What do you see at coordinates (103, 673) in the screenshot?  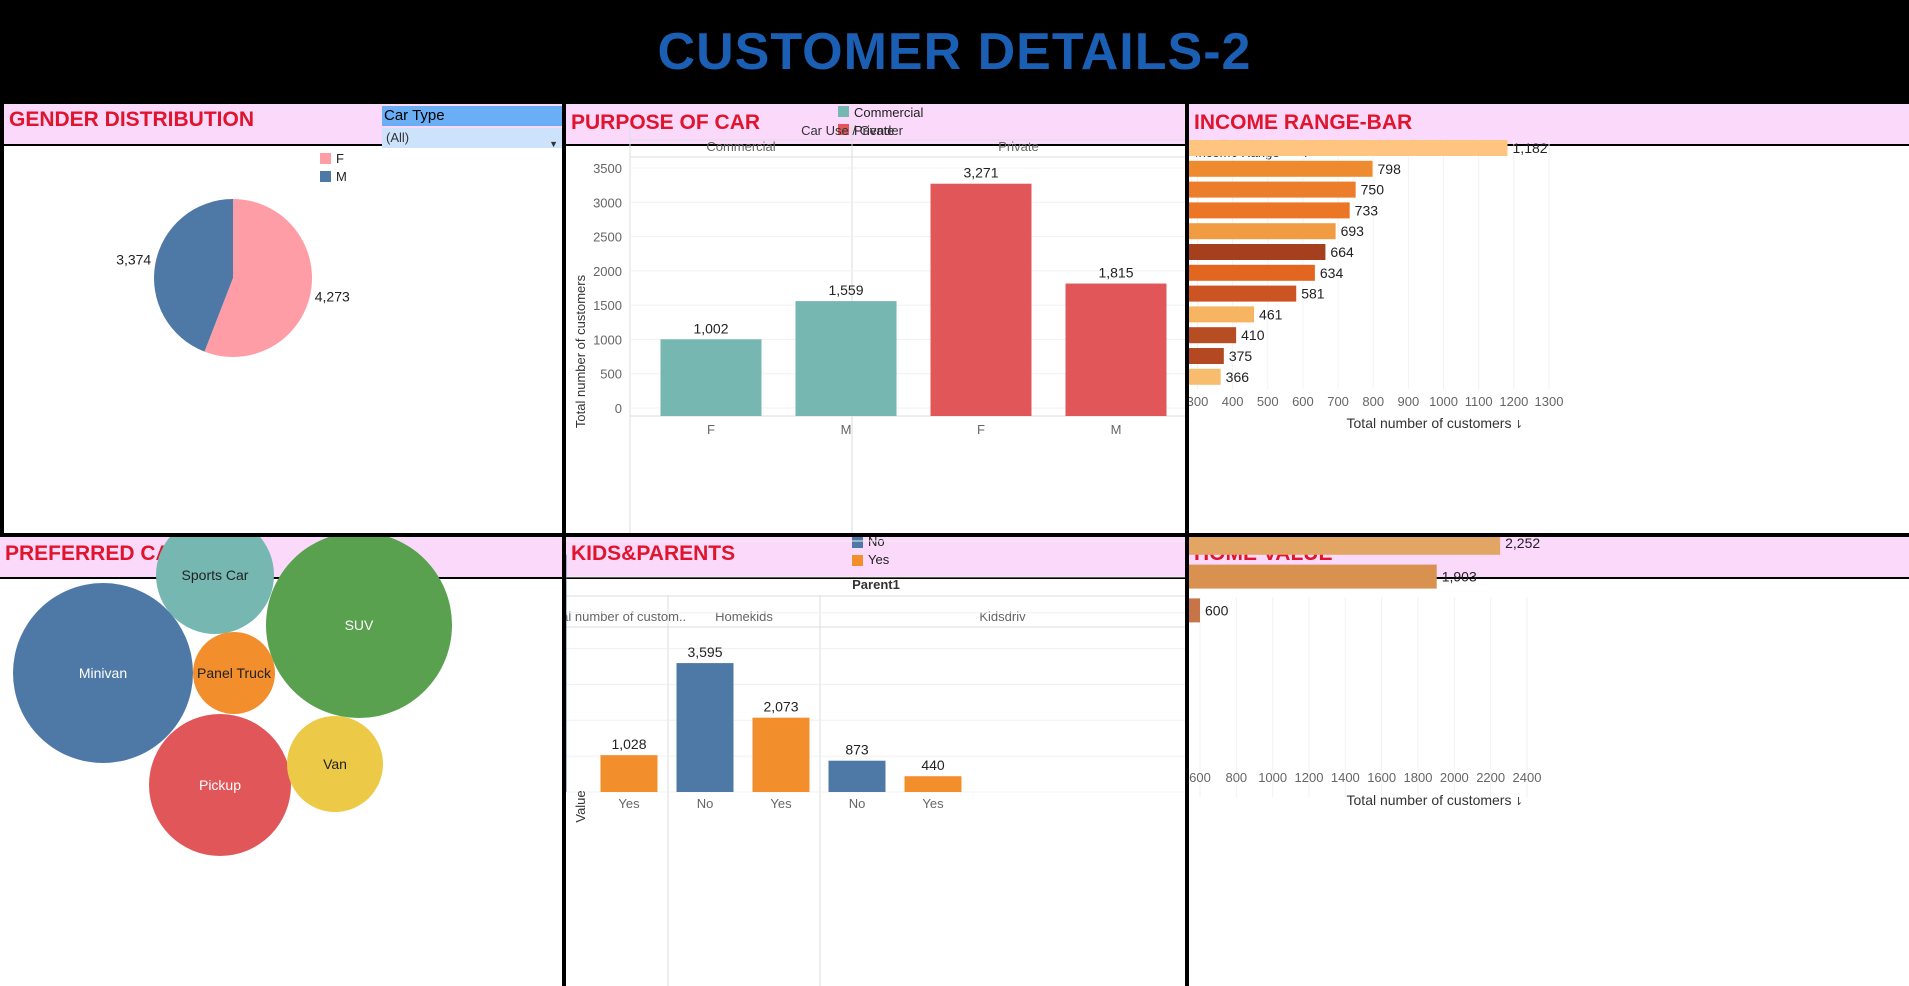 I see `bubble-label: Minivan` at bounding box center [103, 673].